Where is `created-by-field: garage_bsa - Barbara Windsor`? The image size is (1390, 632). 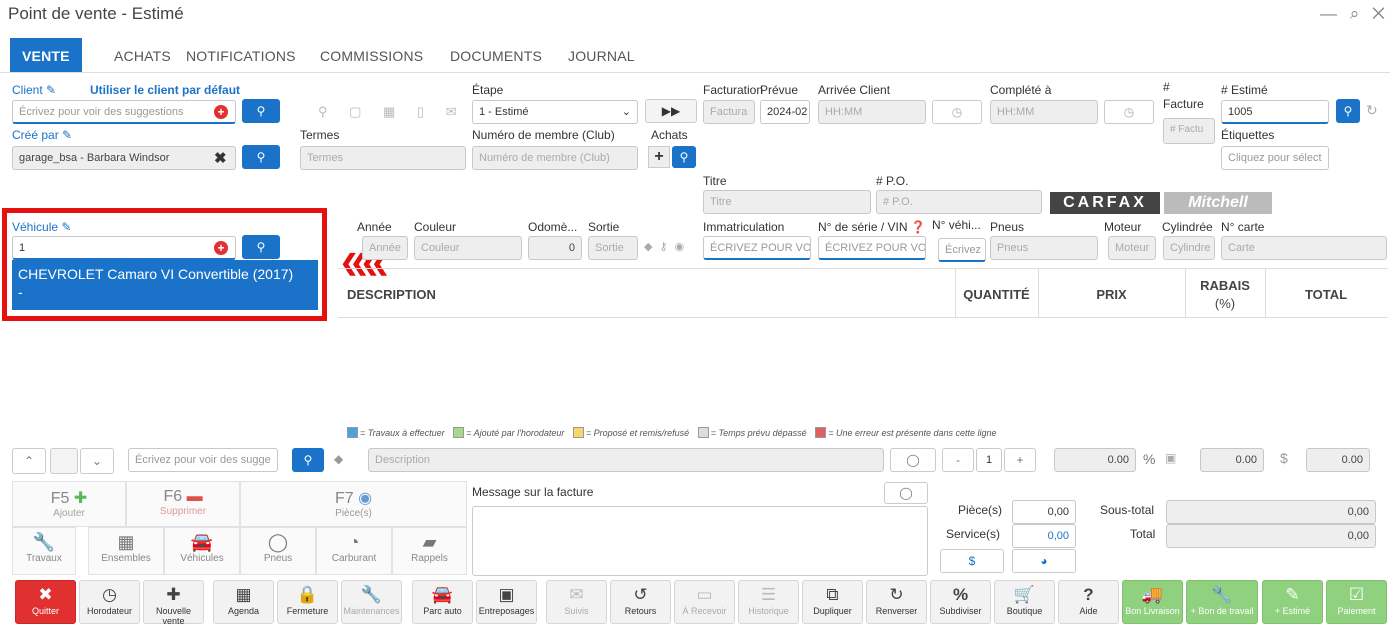 created-by-field: garage_bsa - Barbara Windsor is located at coordinates (124, 158).